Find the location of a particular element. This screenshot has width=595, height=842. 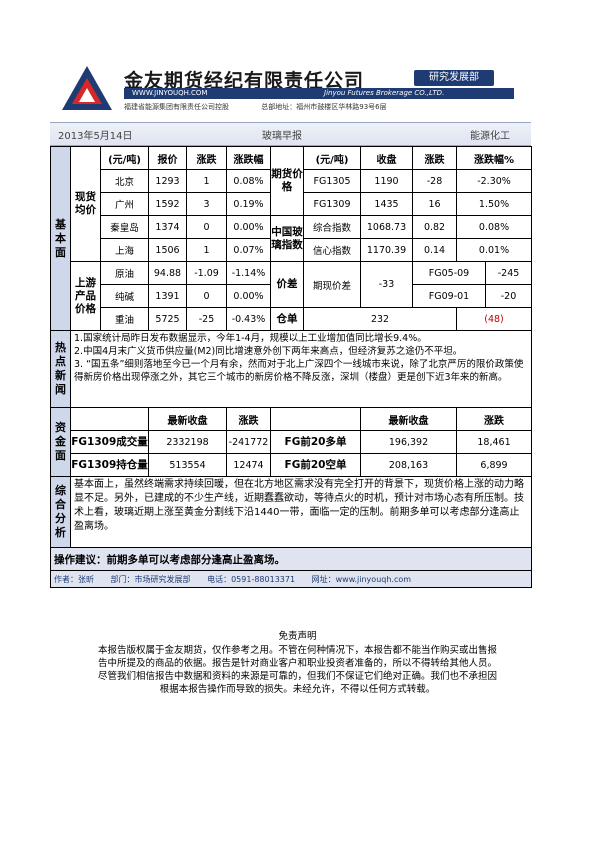

futures-change: -28 is located at coordinates (435, 181).